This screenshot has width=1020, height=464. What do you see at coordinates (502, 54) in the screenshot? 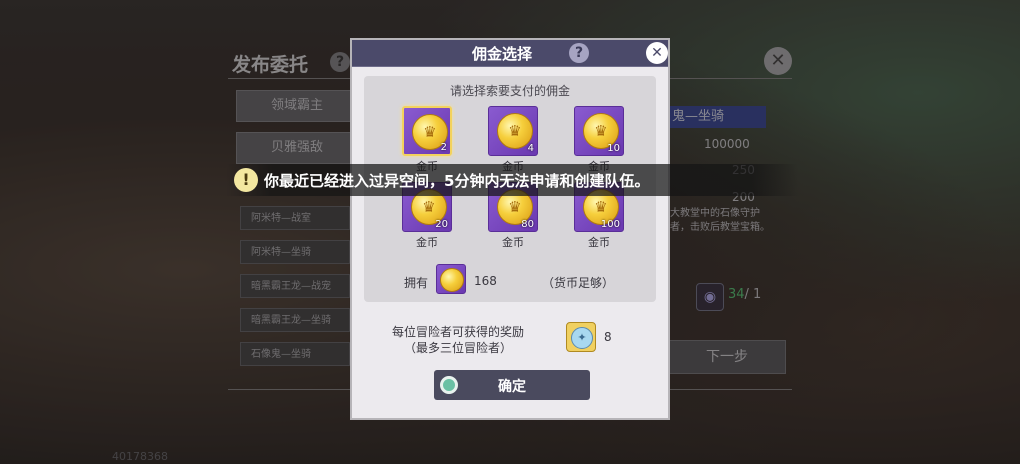
I see `modal-title: 佣金选择` at bounding box center [502, 54].